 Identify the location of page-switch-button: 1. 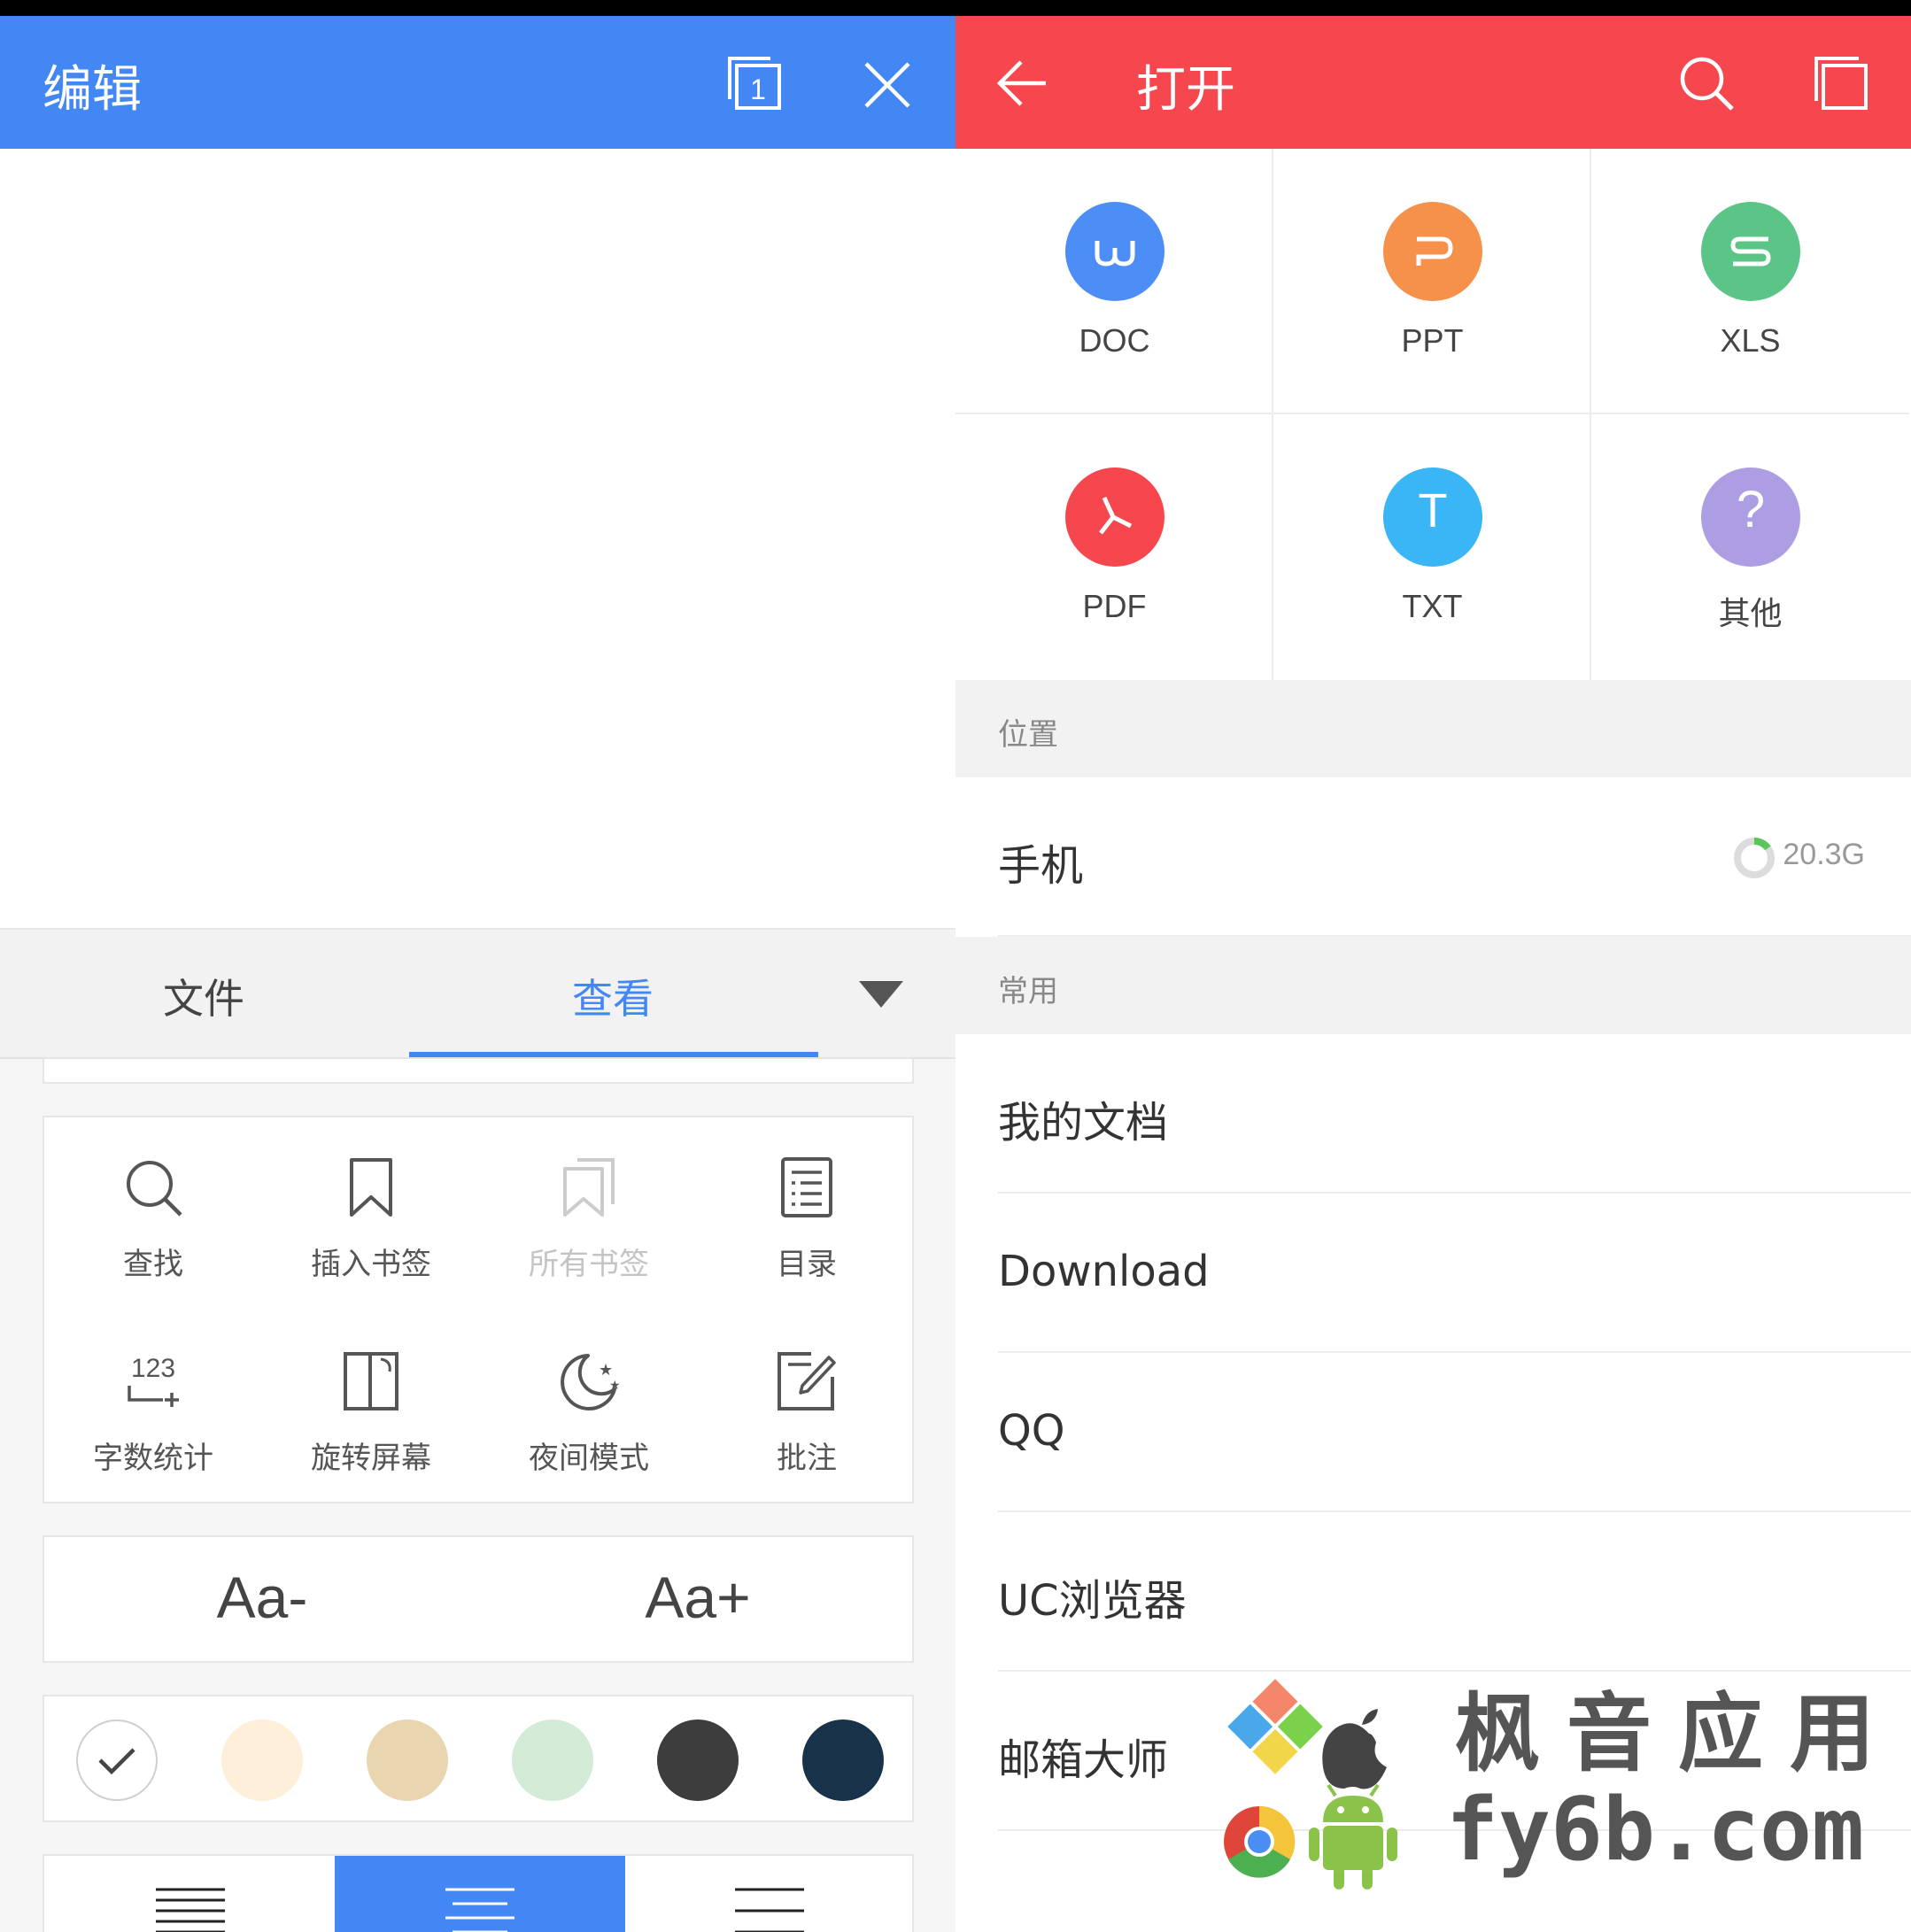
(754, 83).